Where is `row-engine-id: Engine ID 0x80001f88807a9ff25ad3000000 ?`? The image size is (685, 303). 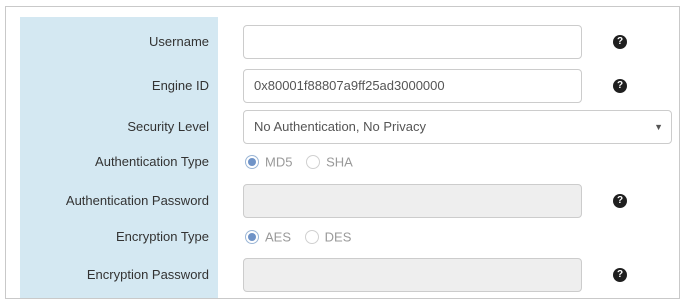 row-engine-id: Engine ID 0x80001f88807a9ff25ad3000000 ? is located at coordinates (342, 86).